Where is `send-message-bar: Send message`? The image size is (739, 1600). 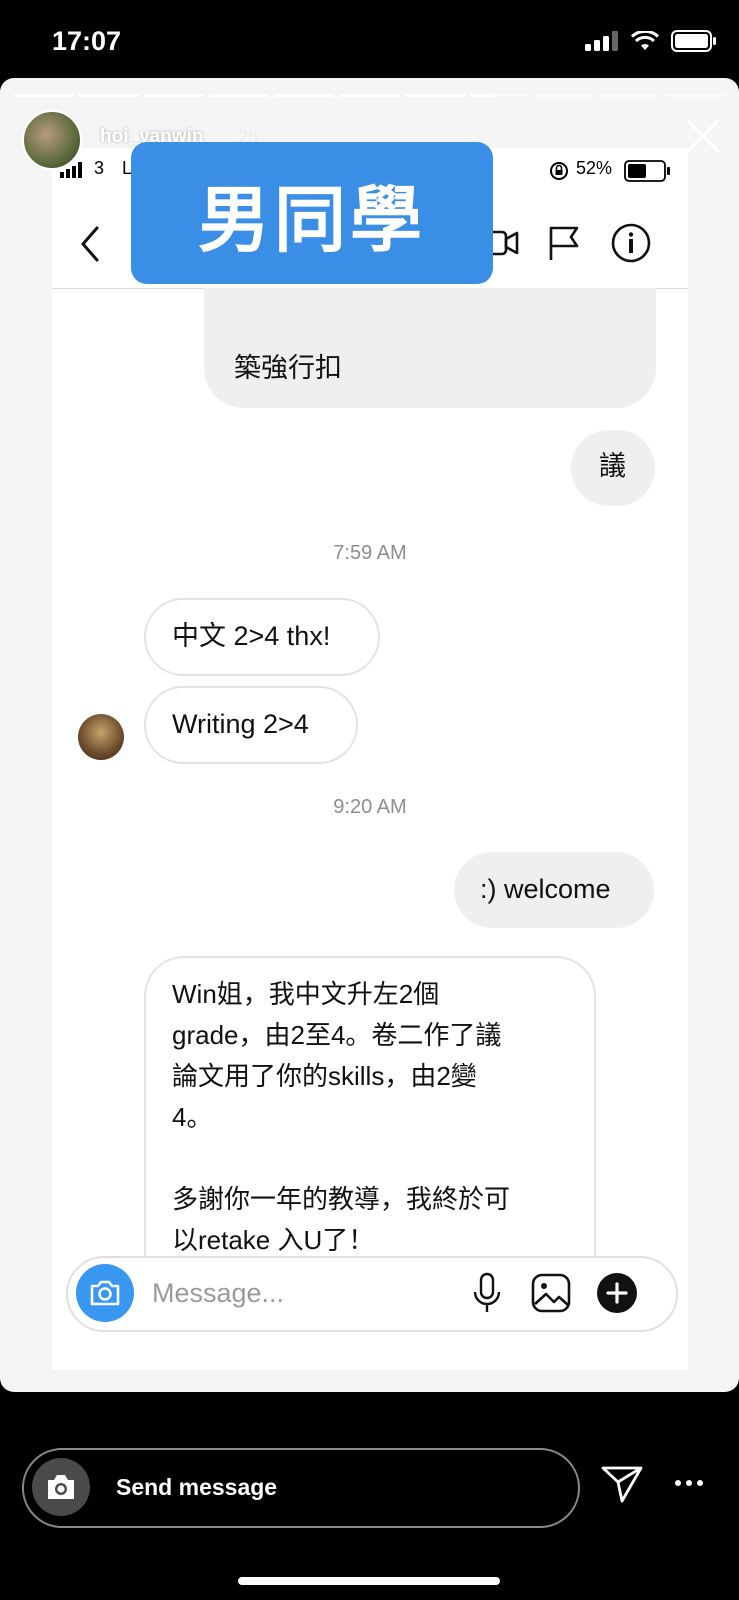
send-message-bar: Send message is located at coordinates (301, 1488).